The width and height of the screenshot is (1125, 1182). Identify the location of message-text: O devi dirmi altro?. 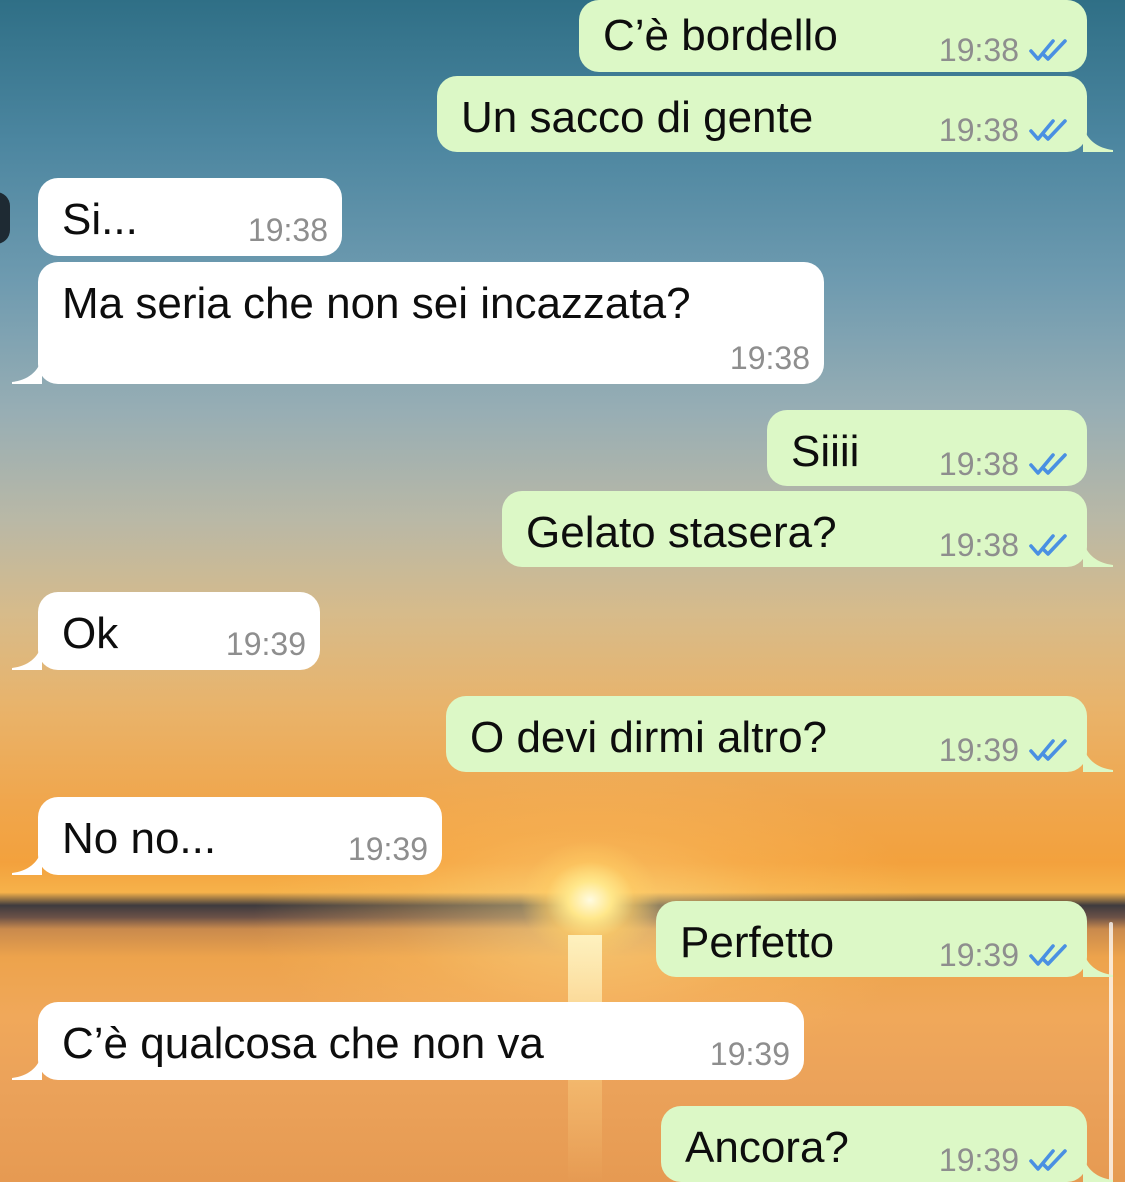
(649, 737).